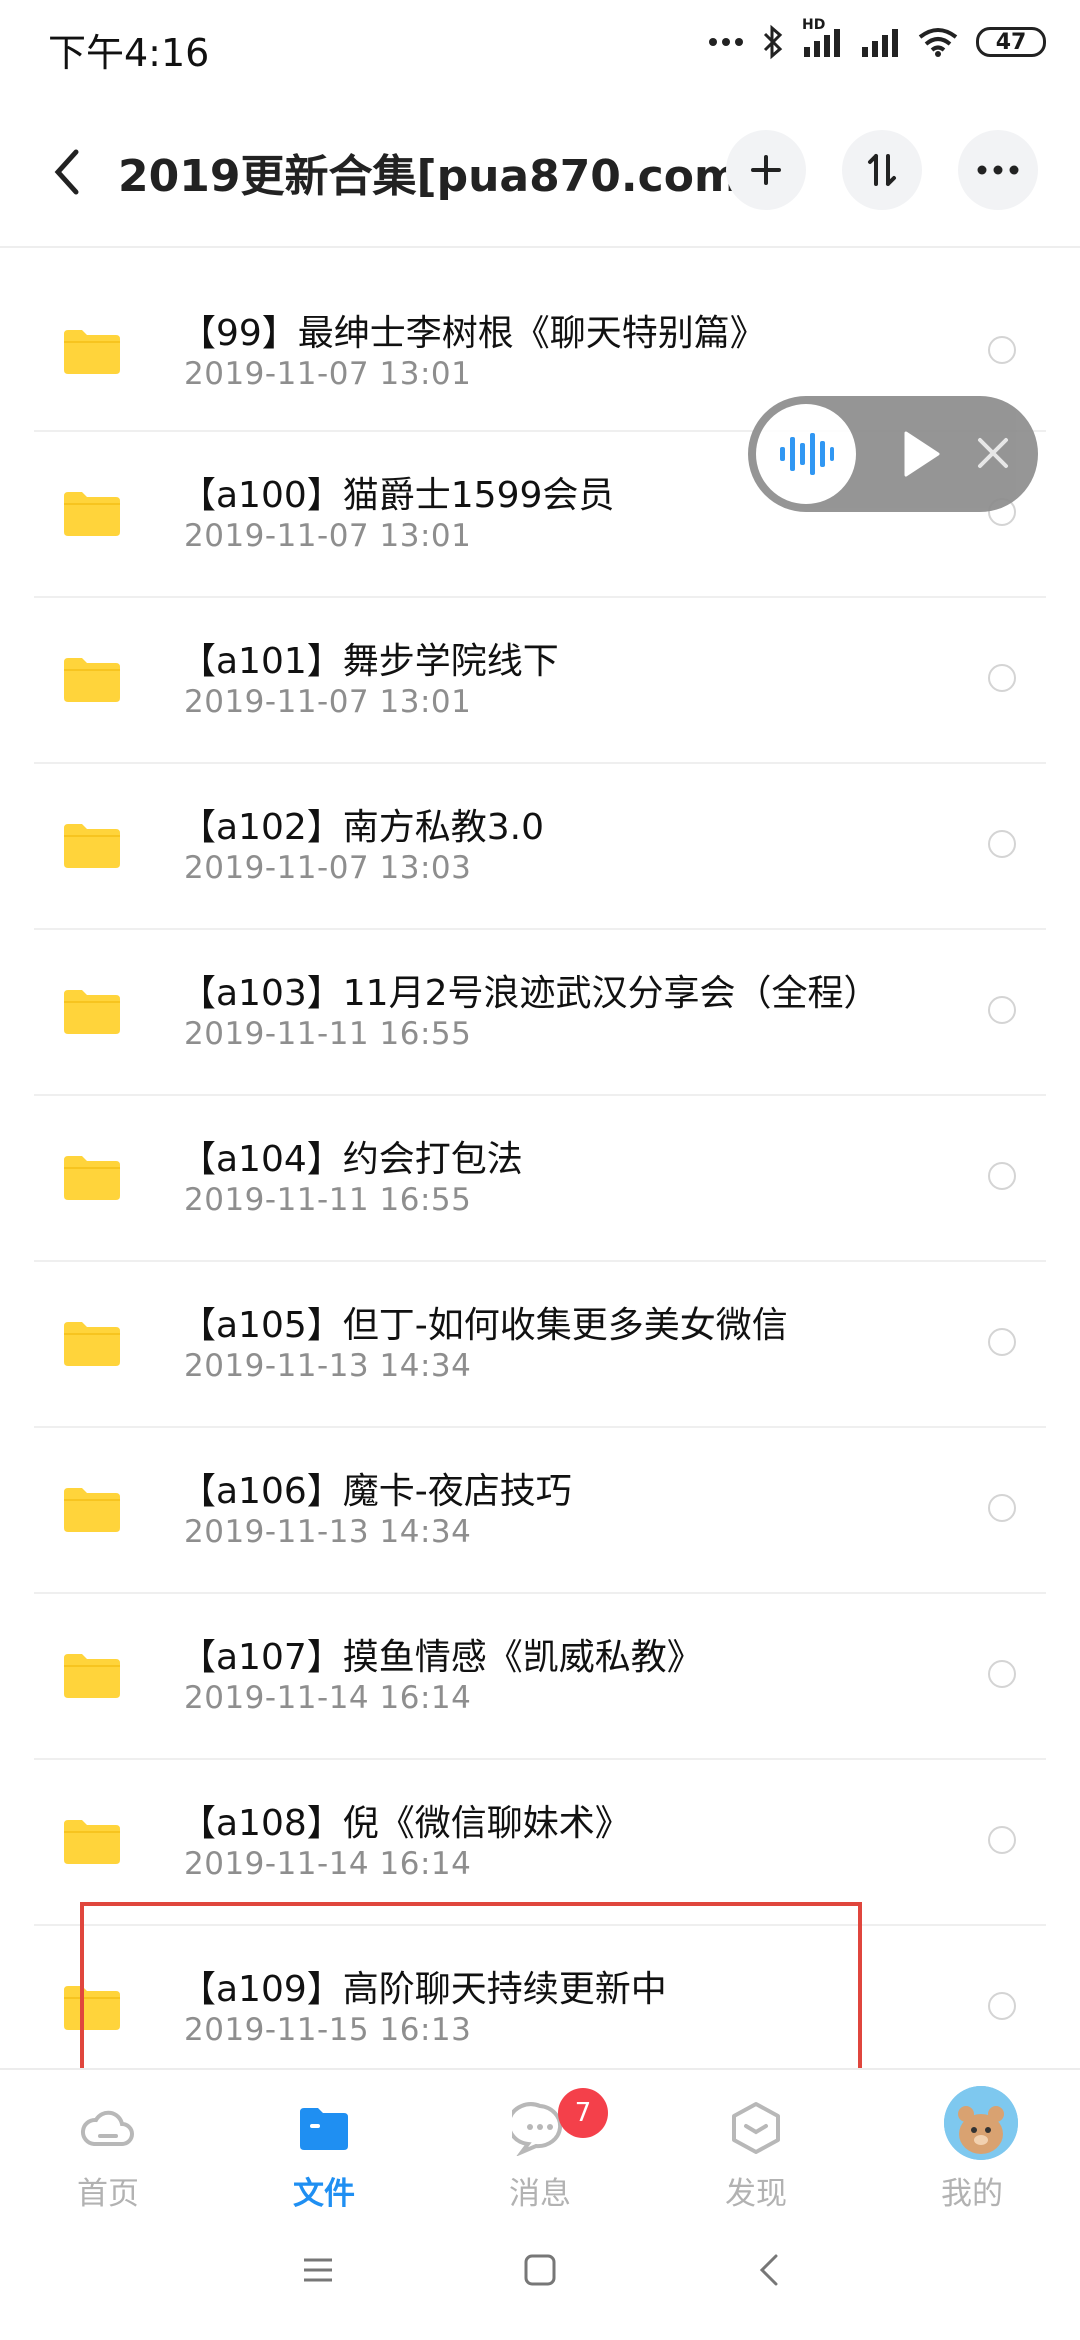  What do you see at coordinates (318, 2270) in the screenshot?
I see `menu-icon` at bounding box center [318, 2270].